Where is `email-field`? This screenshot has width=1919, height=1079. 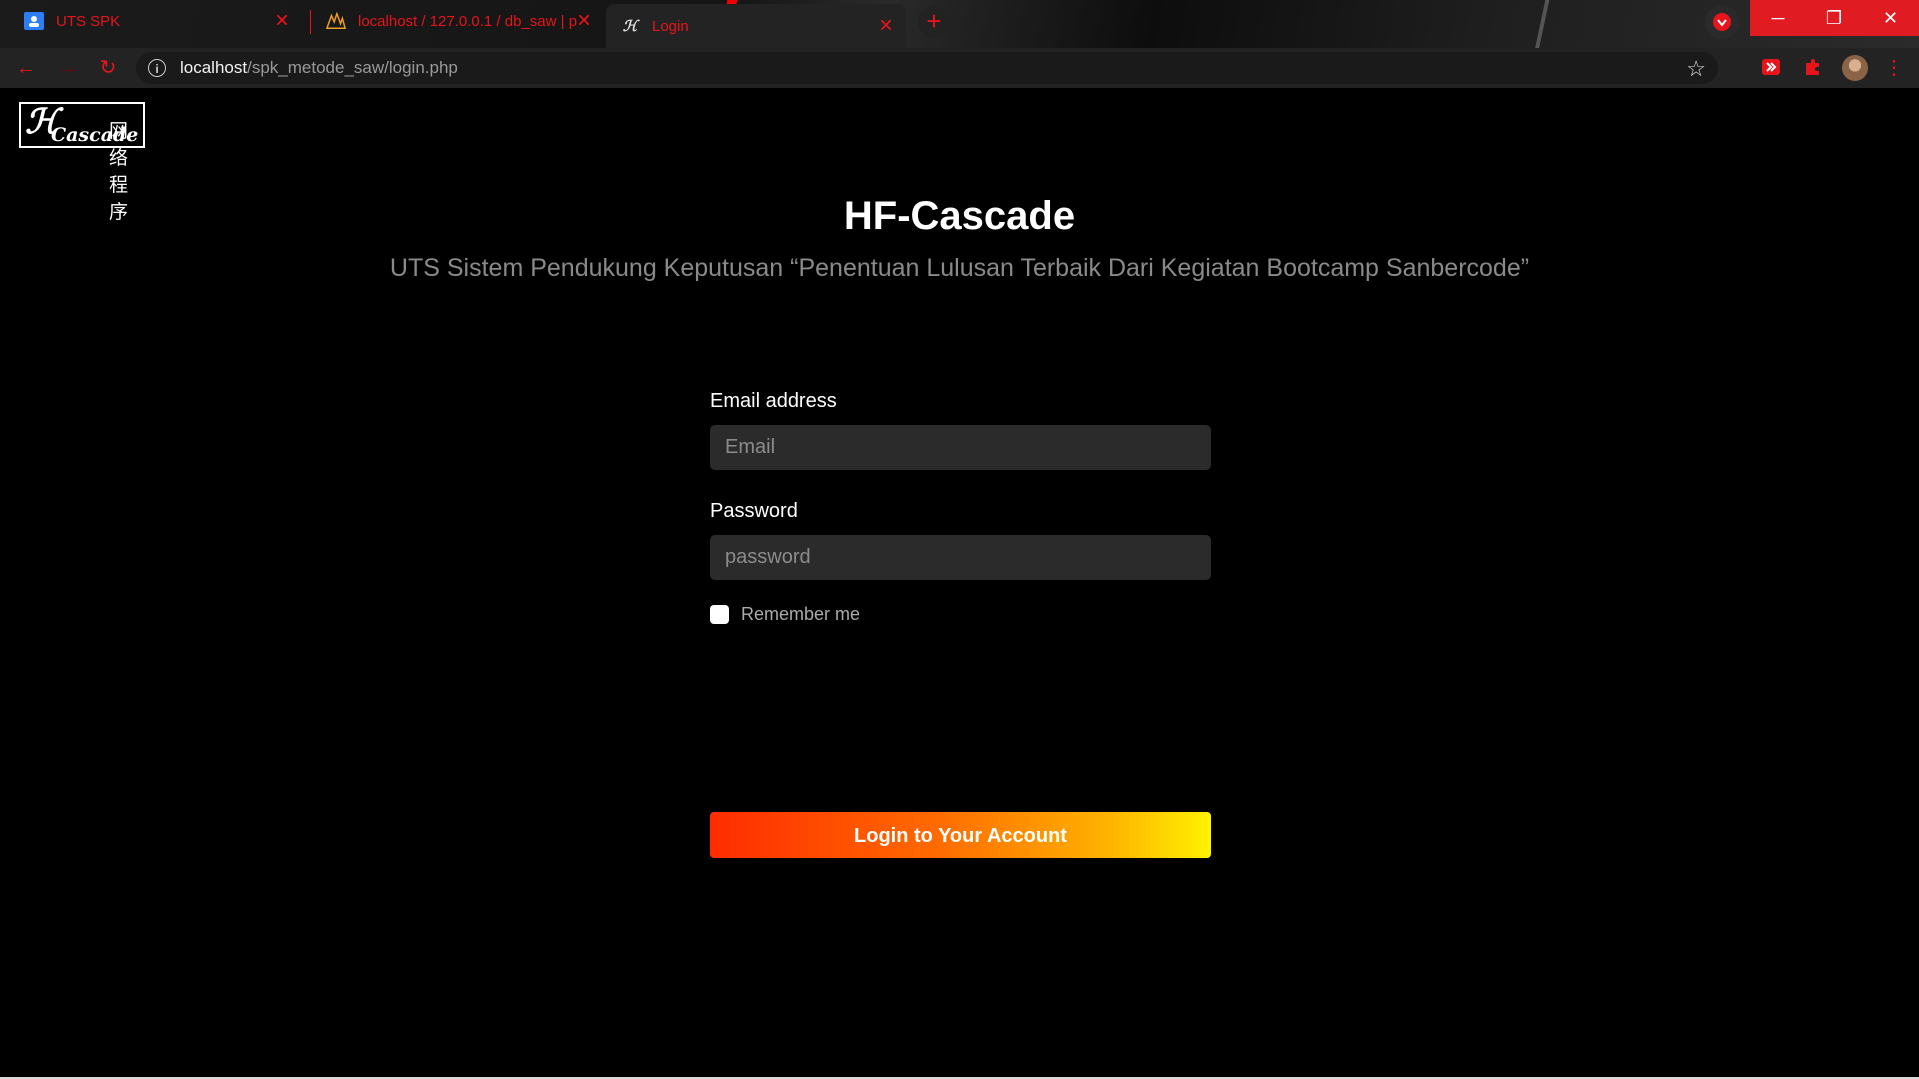 email-field is located at coordinates (960, 447).